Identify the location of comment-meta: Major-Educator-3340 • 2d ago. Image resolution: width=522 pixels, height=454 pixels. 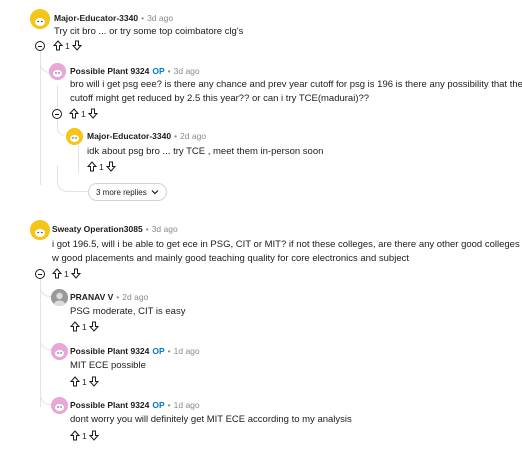
(146, 136).